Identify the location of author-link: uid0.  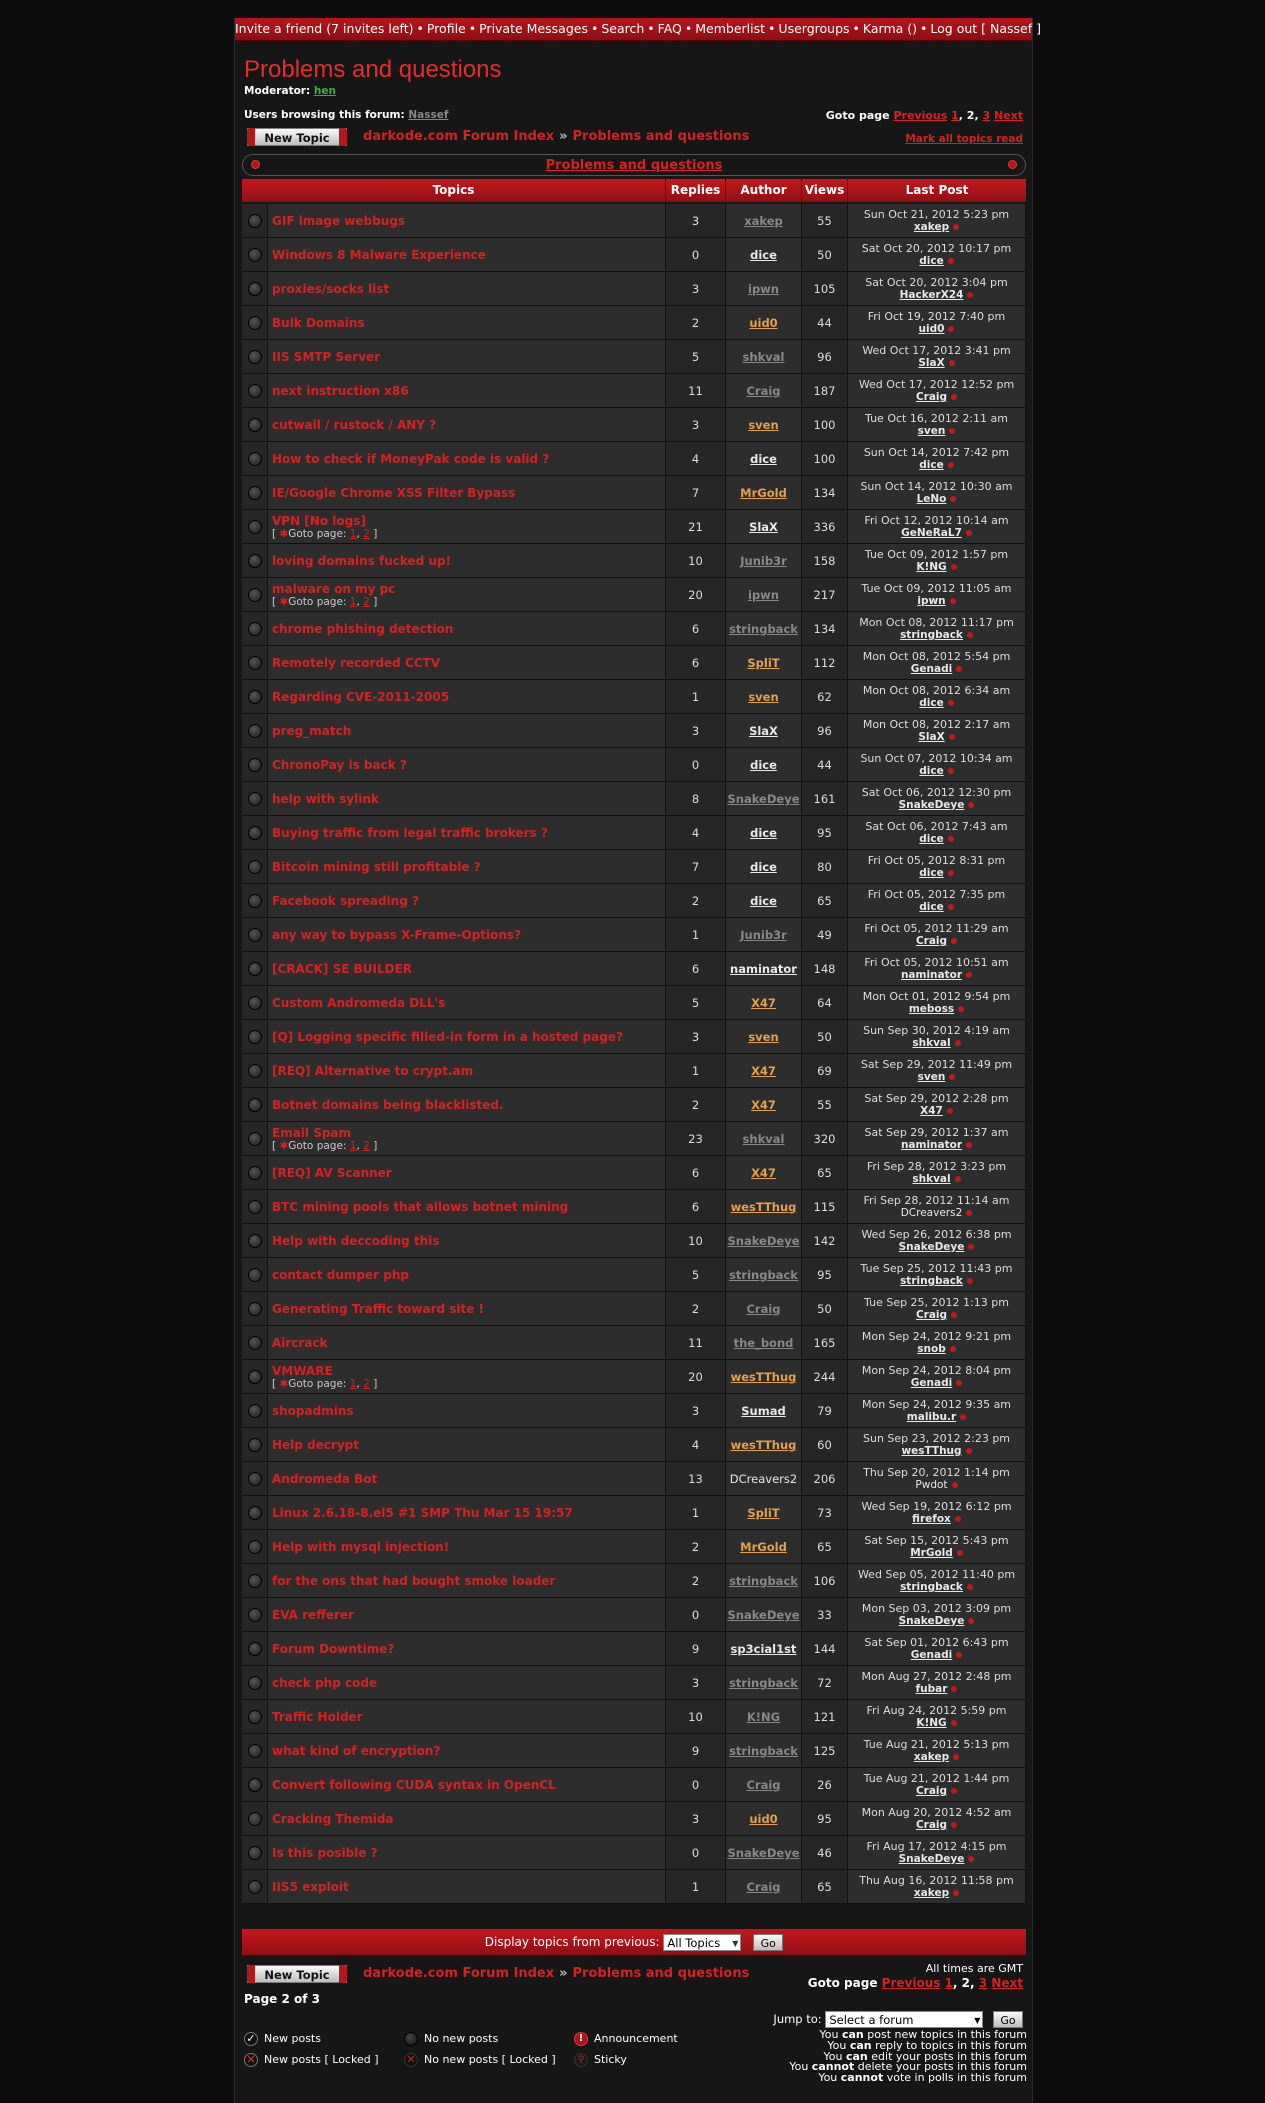
(763, 323).